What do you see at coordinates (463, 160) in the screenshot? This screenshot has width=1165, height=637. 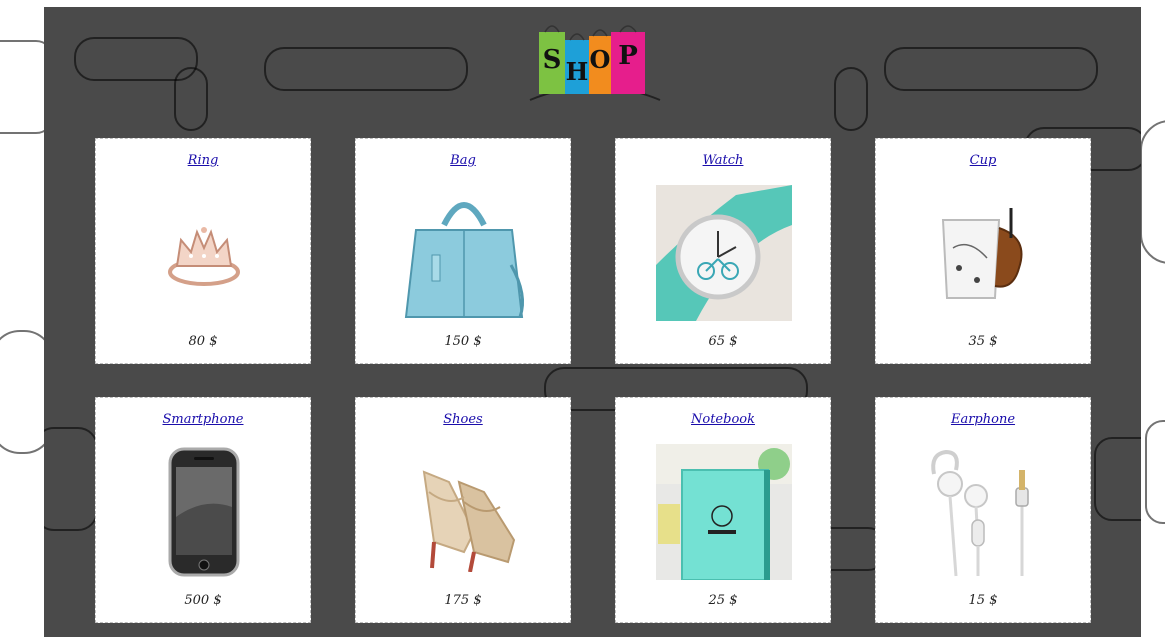 I see `product-link-bag: Bag` at bounding box center [463, 160].